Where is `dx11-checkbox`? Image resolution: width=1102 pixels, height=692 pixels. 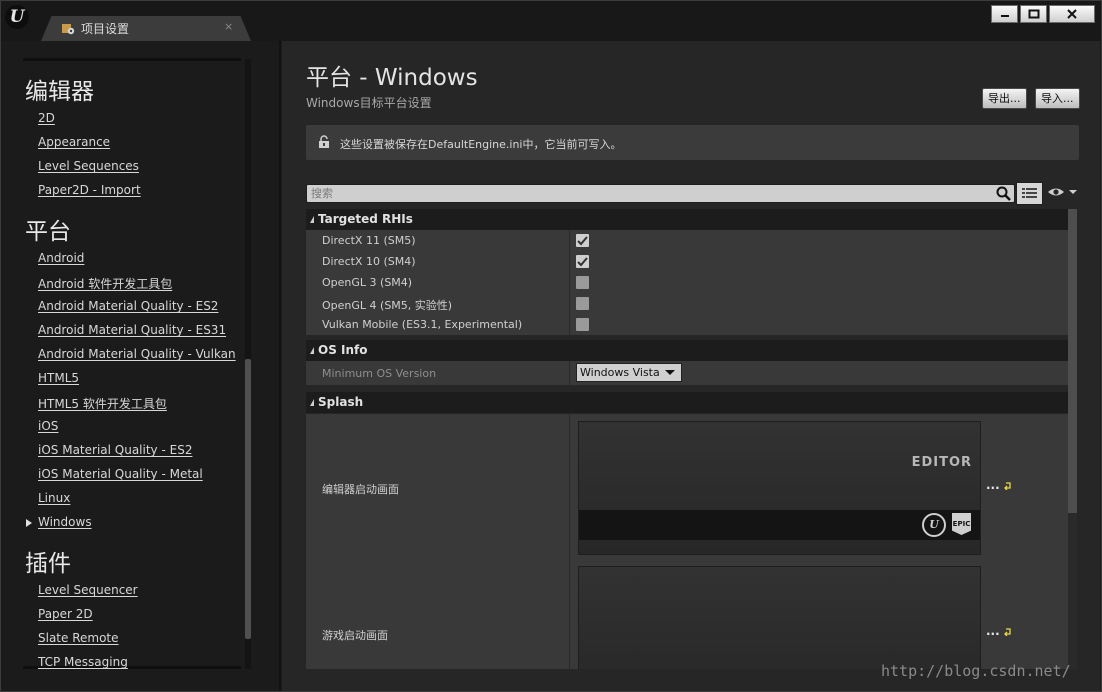
dx11-checkbox is located at coordinates (582, 240).